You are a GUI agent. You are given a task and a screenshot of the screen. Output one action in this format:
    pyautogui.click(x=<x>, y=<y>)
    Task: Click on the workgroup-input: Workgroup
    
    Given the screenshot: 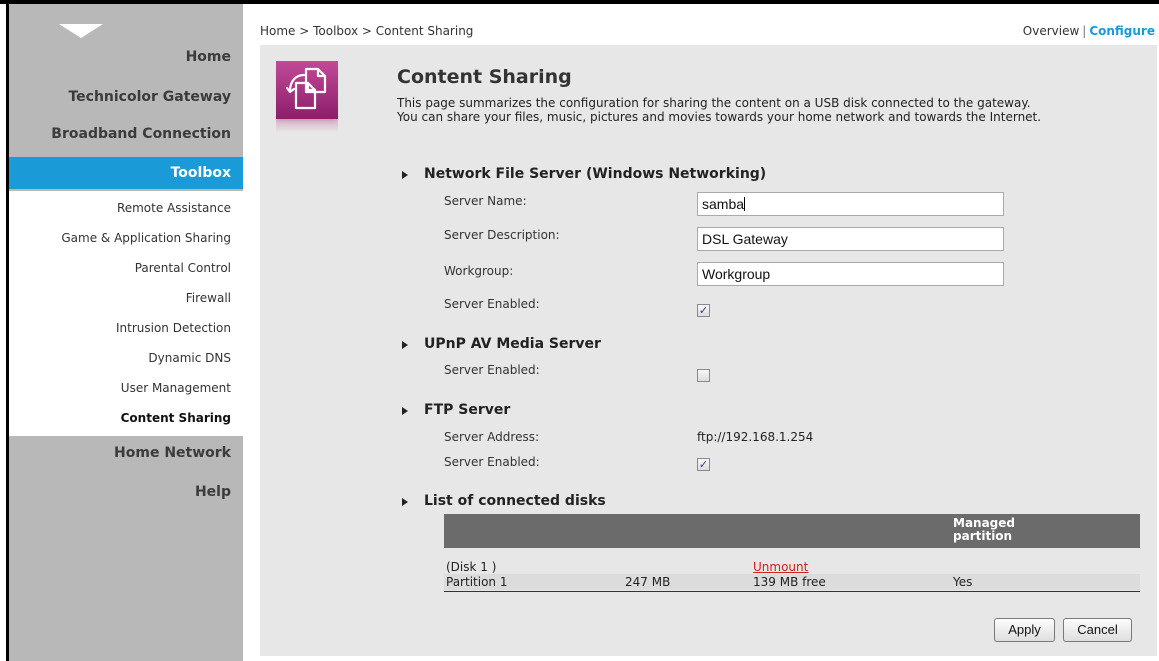 What is the action you would take?
    pyautogui.click(x=850, y=274)
    